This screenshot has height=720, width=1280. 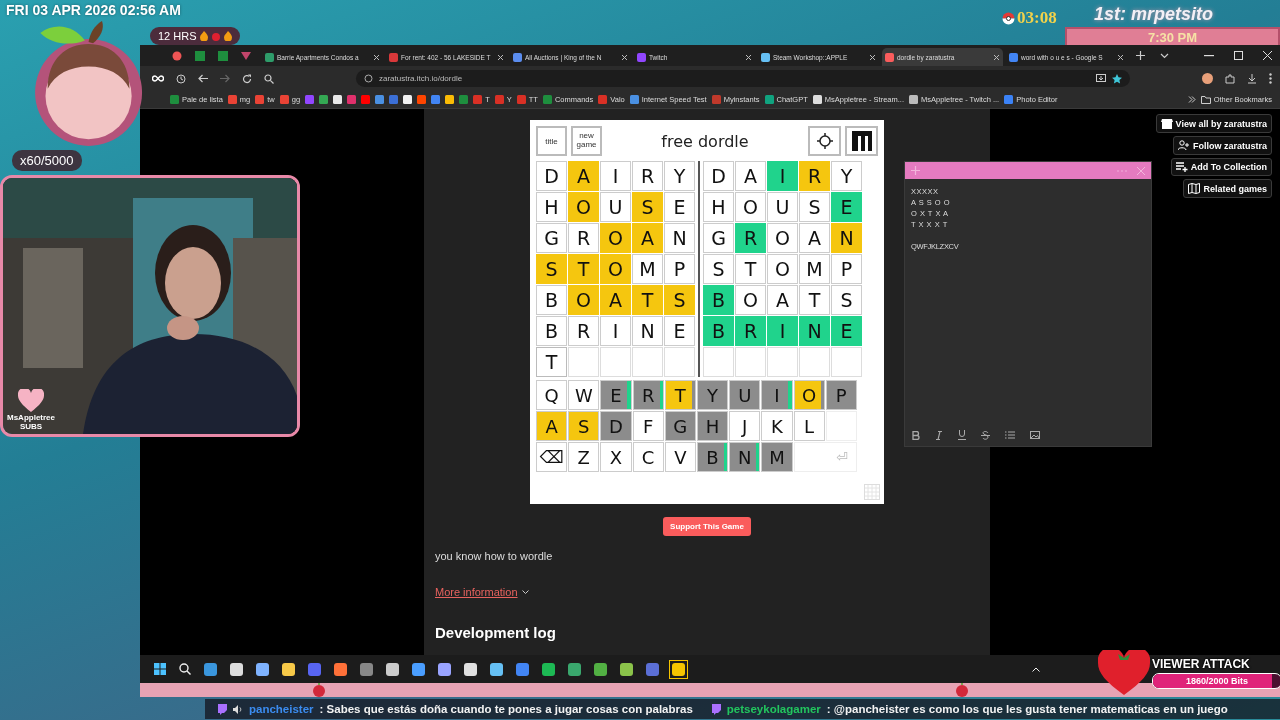 What do you see at coordinates (861, 141) in the screenshot?
I see `stats-button` at bounding box center [861, 141].